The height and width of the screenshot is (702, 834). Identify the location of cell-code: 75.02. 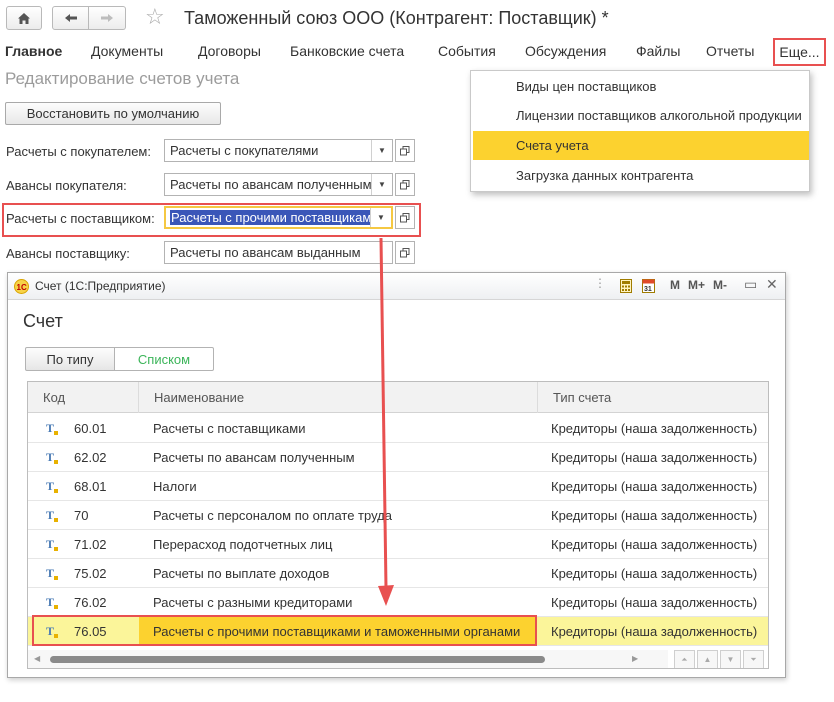
(90, 573).